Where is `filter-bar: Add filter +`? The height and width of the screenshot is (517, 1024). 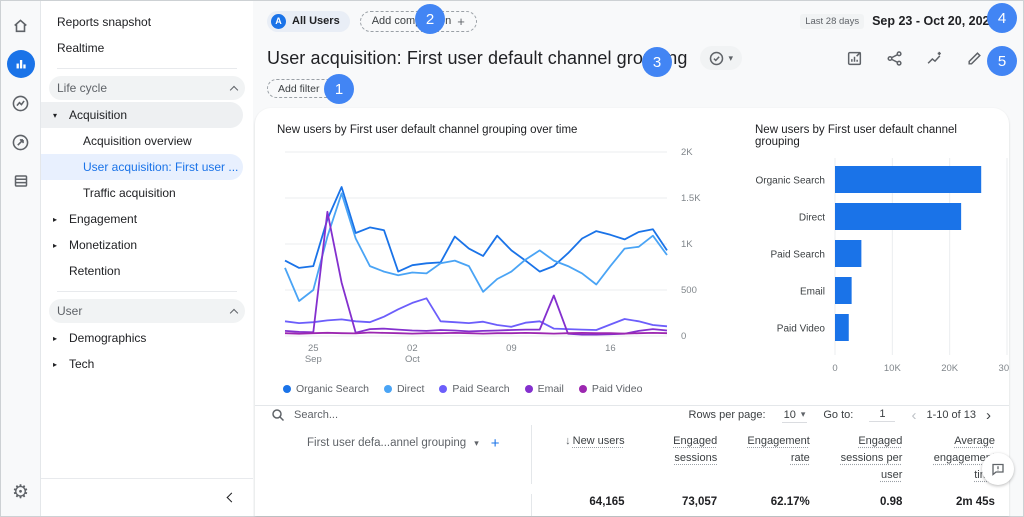 filter-bar: Add filter + is located at coordinates (638, 88).